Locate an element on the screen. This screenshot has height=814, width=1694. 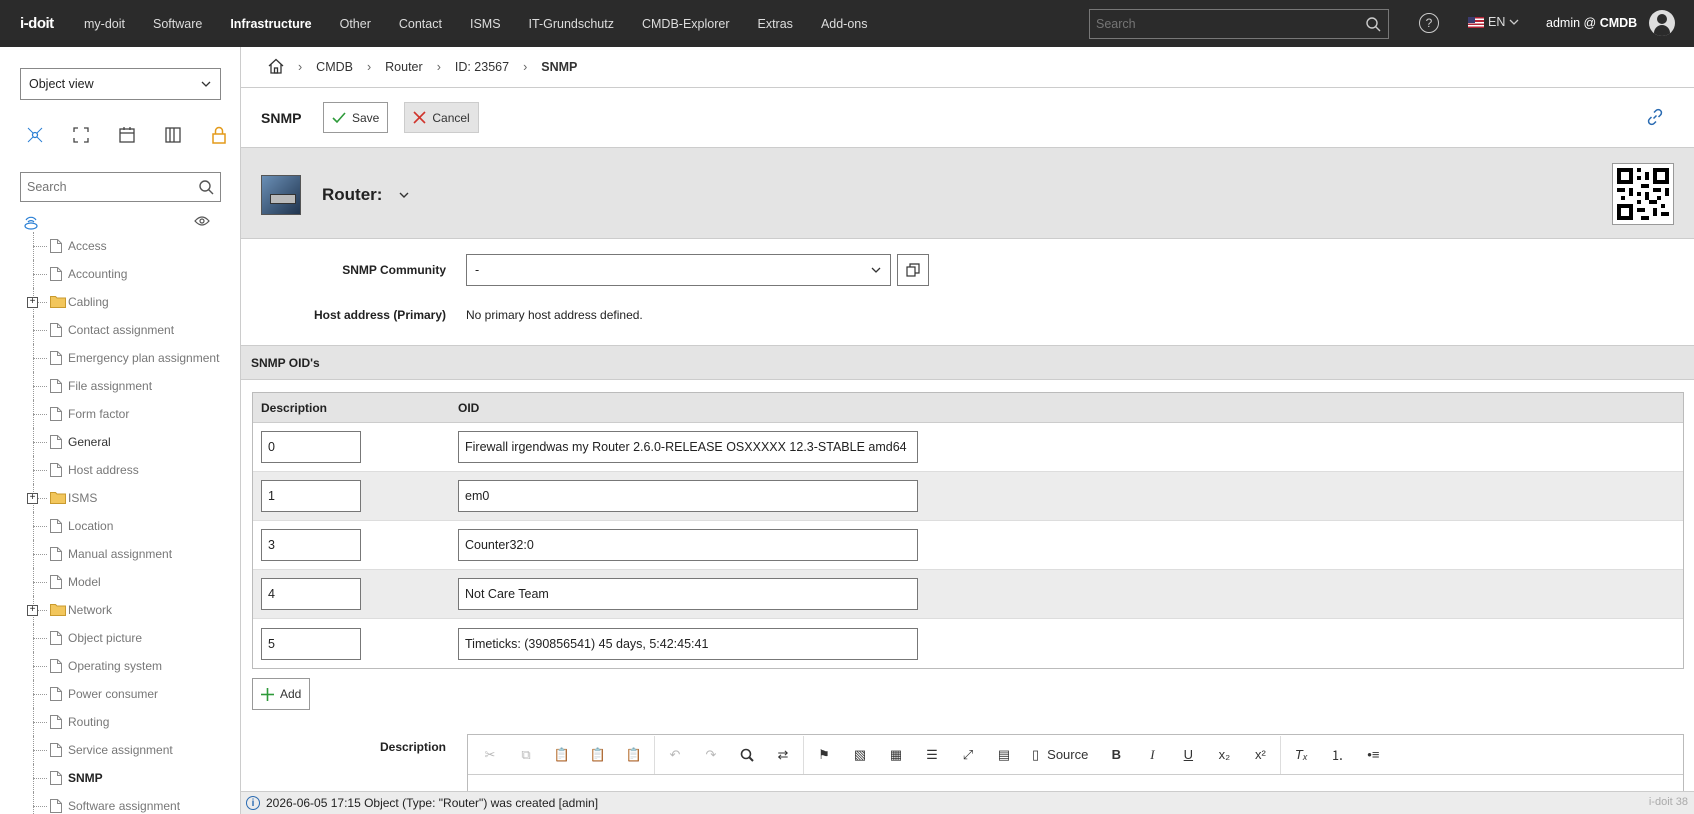
oid-cell is located at coordinates (685, 594).